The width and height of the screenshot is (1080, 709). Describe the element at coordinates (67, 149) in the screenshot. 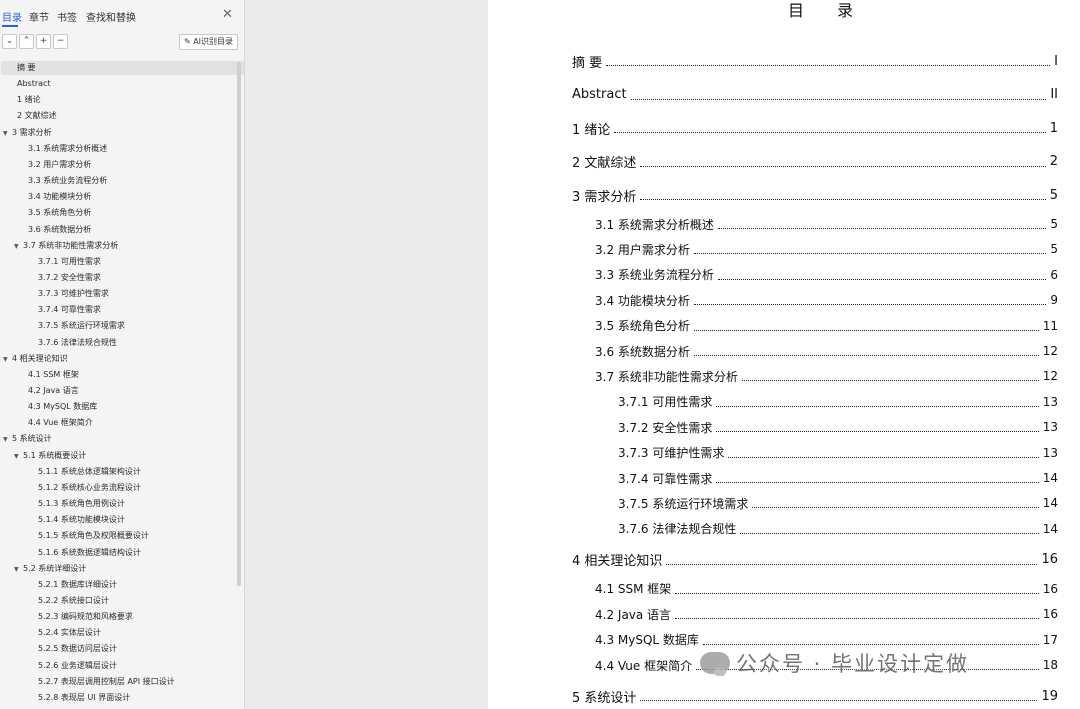

I see `sidebar-toc-item: 3.1 系统需求分析概述` at that location.